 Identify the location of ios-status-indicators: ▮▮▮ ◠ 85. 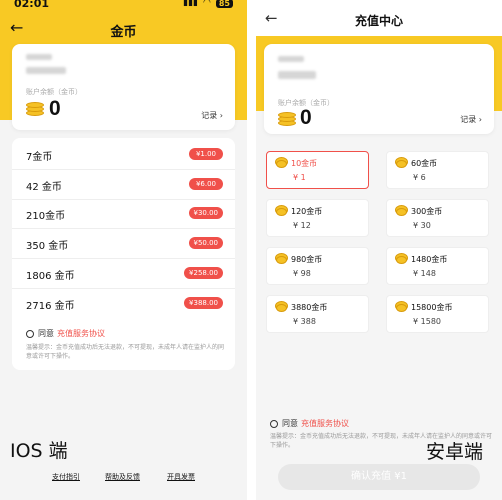
(208, 4).